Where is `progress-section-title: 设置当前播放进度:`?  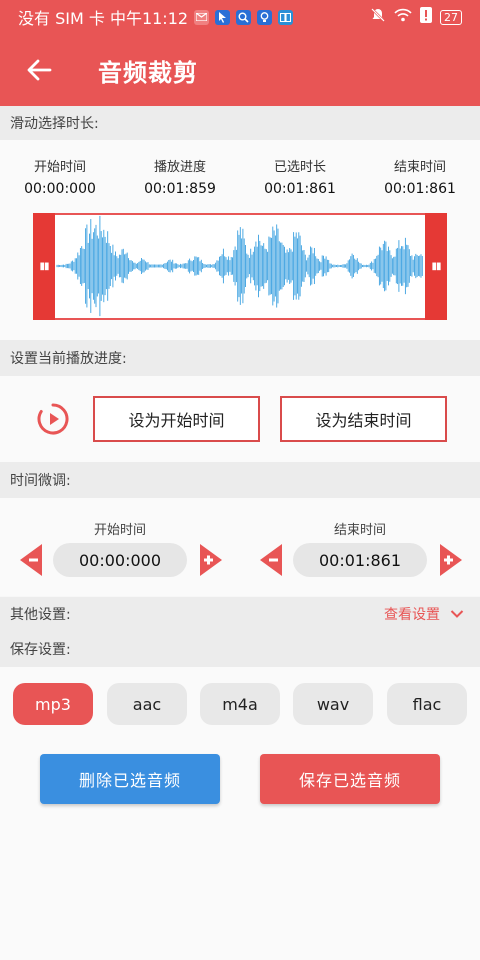
progress-section-title: 设置当前播放进度: is located at coordinates (68, 359).